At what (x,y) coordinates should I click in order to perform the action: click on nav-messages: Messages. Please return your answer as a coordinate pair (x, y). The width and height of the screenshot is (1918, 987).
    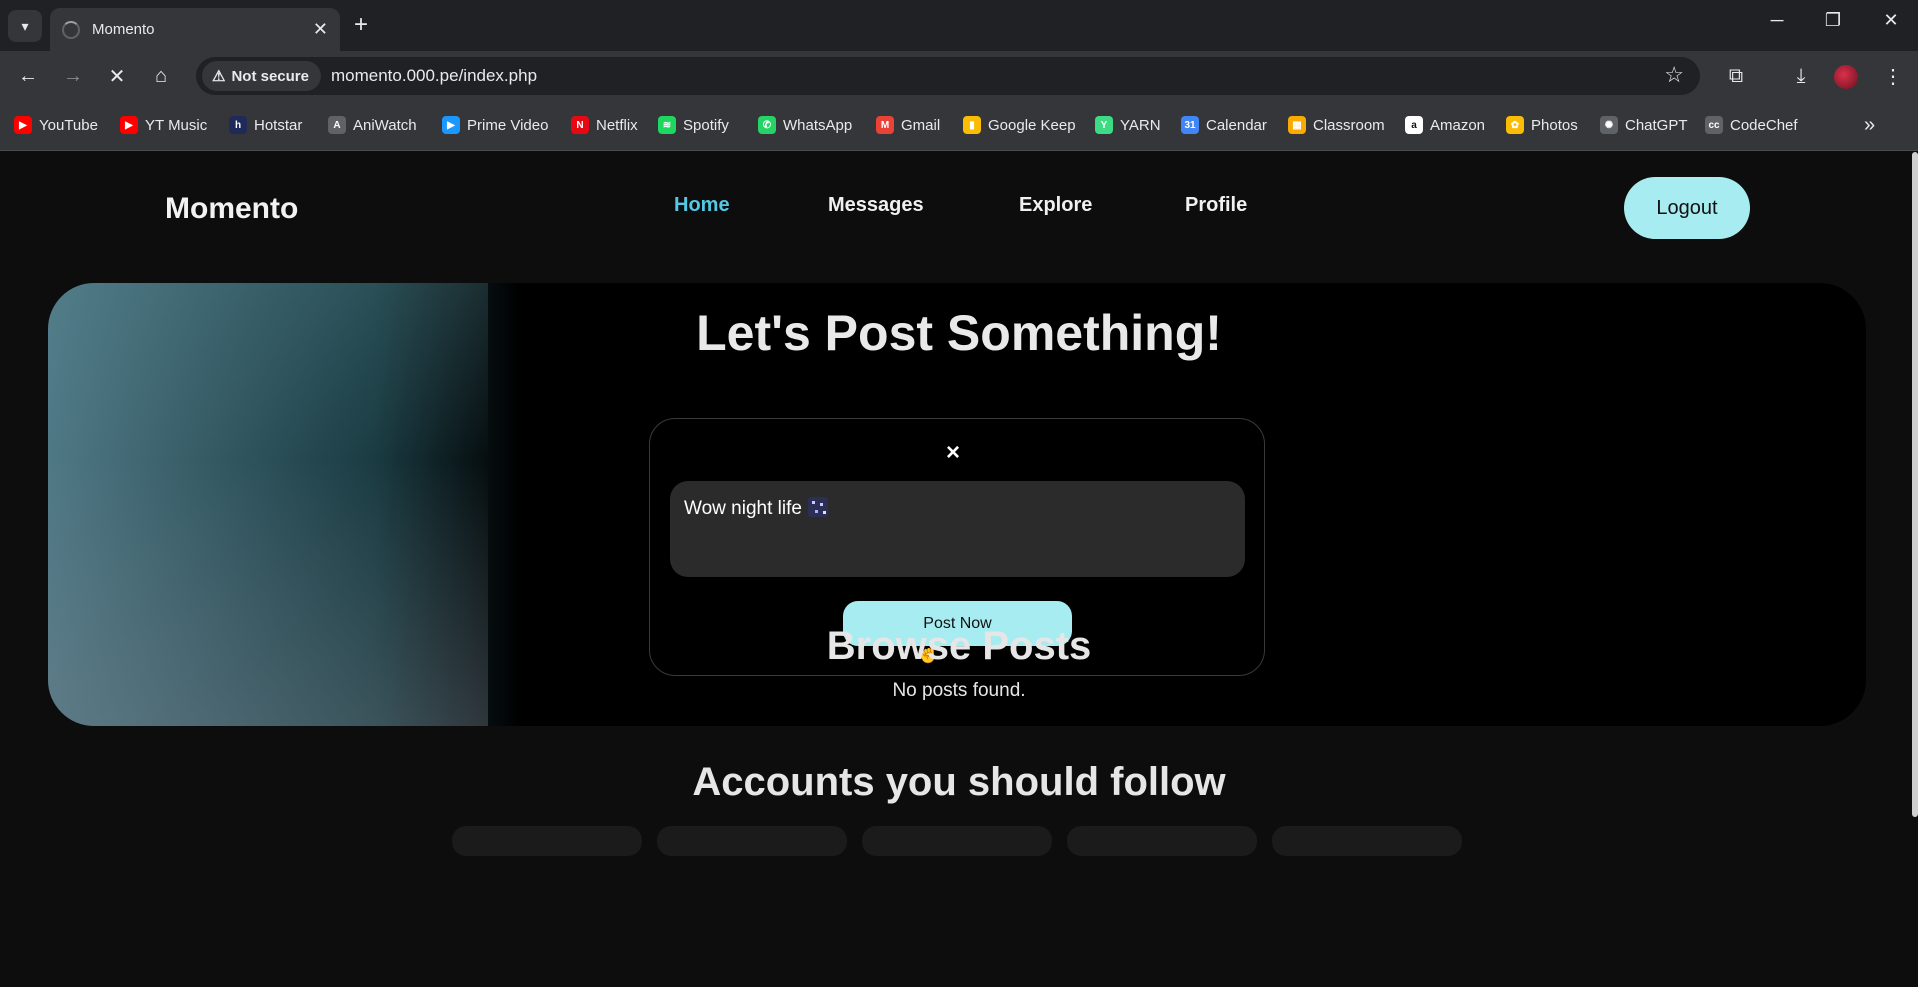
    Looking at the image, I should click on (876, 205).